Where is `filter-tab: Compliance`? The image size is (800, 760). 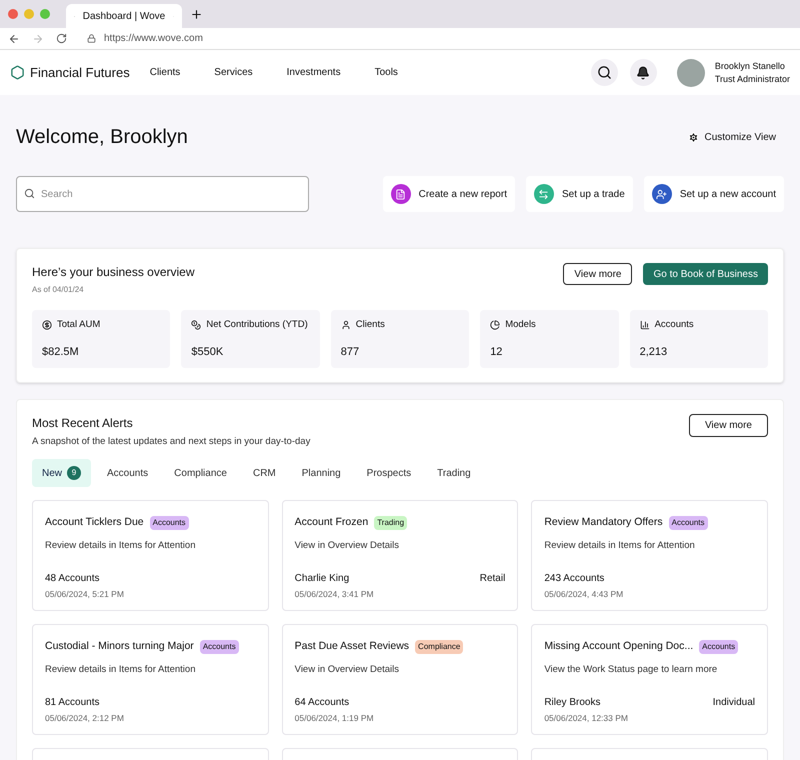 filter-tab: Compliance is located at coordinates (200, 473).